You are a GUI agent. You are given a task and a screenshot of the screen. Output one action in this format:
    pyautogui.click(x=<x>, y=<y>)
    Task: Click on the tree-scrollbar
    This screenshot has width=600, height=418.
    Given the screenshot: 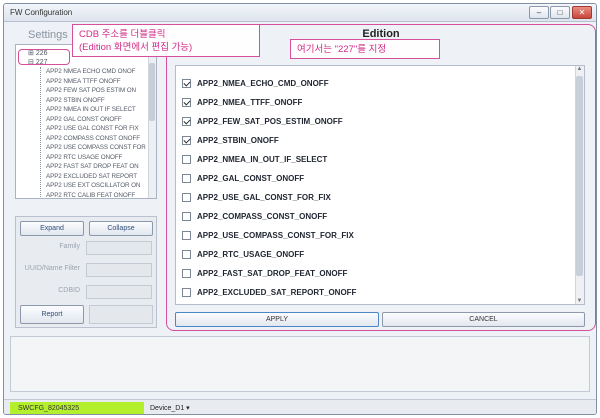 What is the action you would take?
    pyautogui.click(x=152, y=121)
    